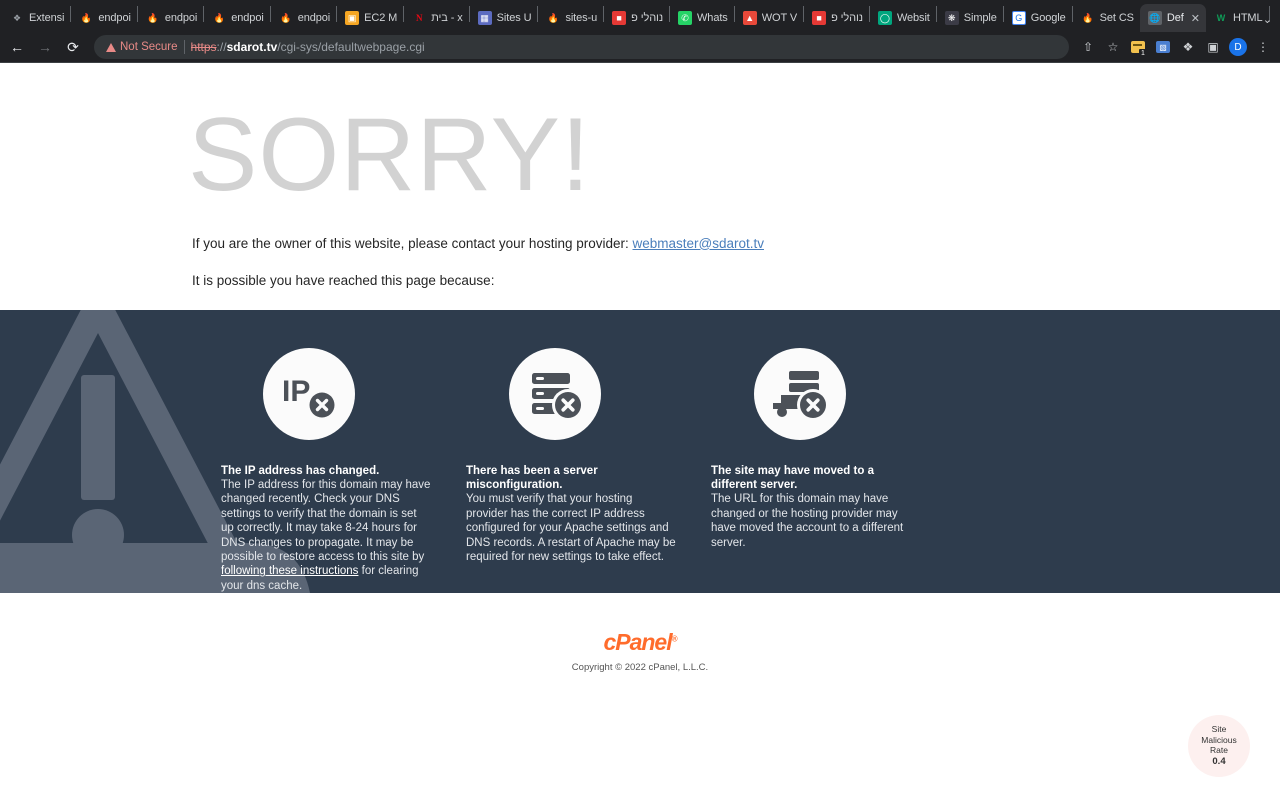 This screenshot has height=800, width=1280. I want to click on tab-website: ◯ Websit, so click(903, 18).